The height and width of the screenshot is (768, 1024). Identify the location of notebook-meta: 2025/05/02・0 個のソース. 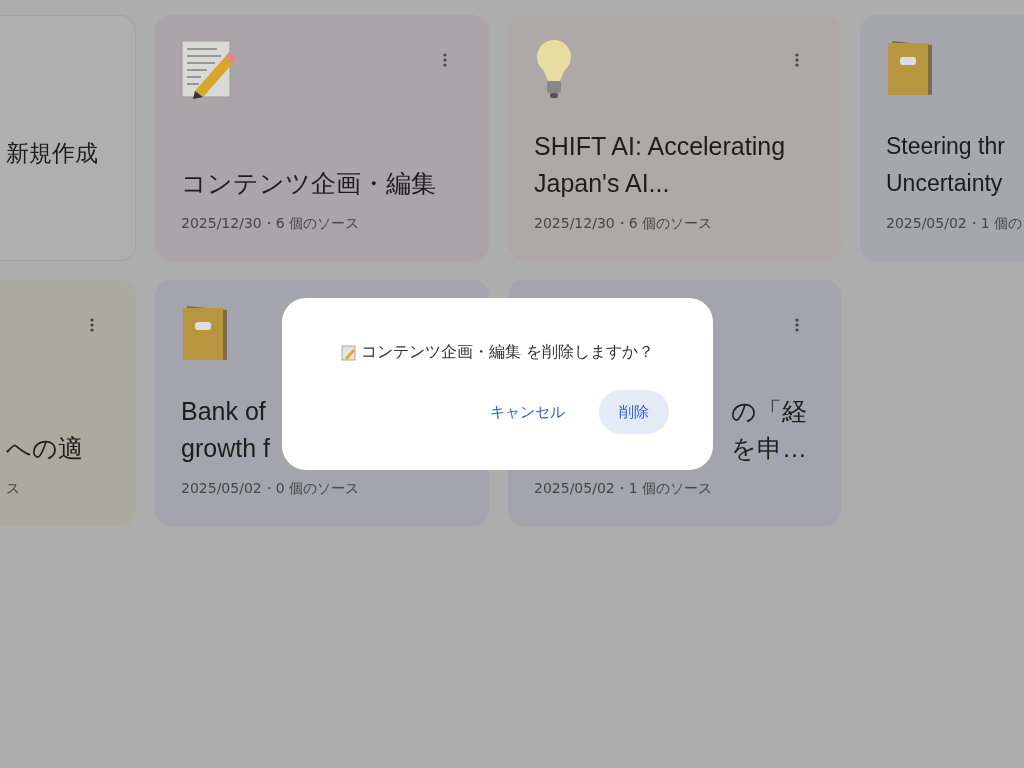
(271, 489).